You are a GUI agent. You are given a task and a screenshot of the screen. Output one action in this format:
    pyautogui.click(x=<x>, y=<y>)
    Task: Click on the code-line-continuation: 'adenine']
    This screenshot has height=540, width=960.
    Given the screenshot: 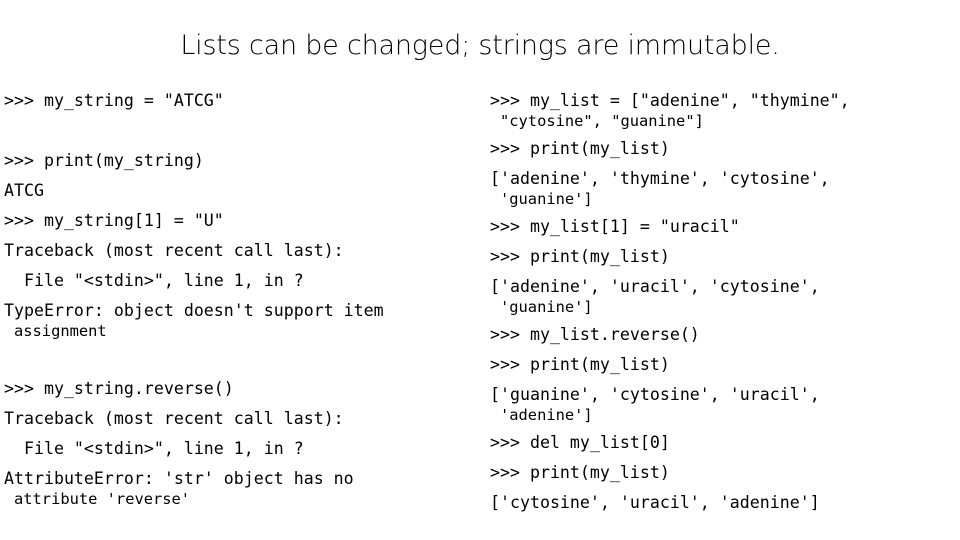 What is the action you would take?
    pyautogui.click(x=546, y=415)
    